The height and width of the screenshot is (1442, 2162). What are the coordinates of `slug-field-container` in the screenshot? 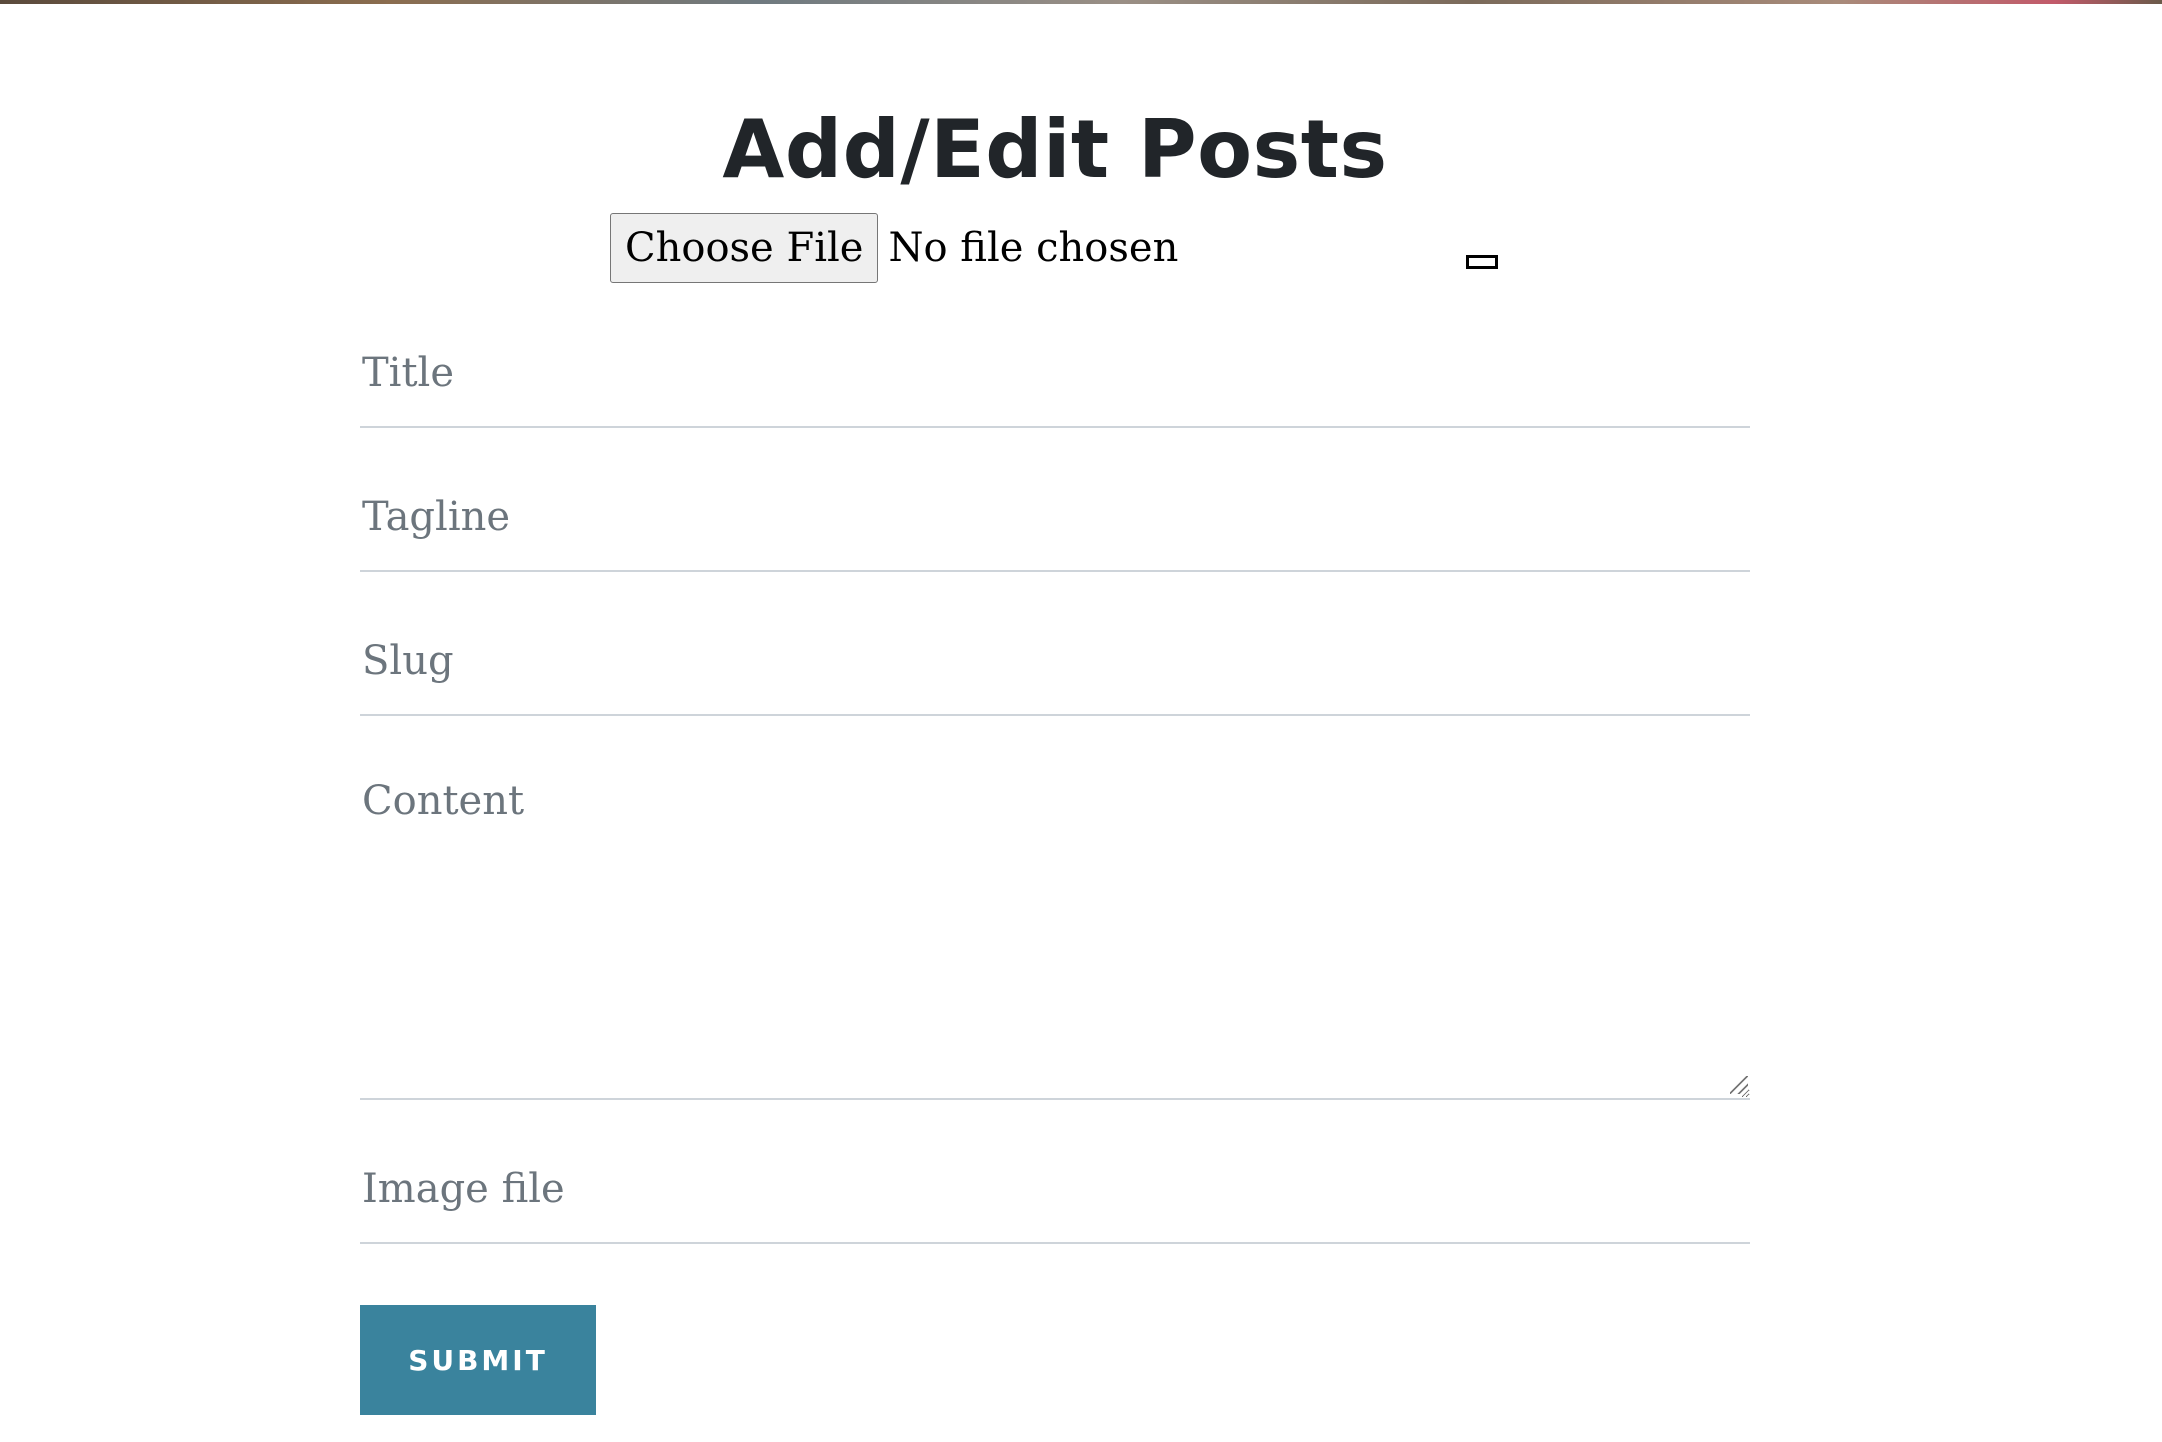 It's located at (1055, 662).